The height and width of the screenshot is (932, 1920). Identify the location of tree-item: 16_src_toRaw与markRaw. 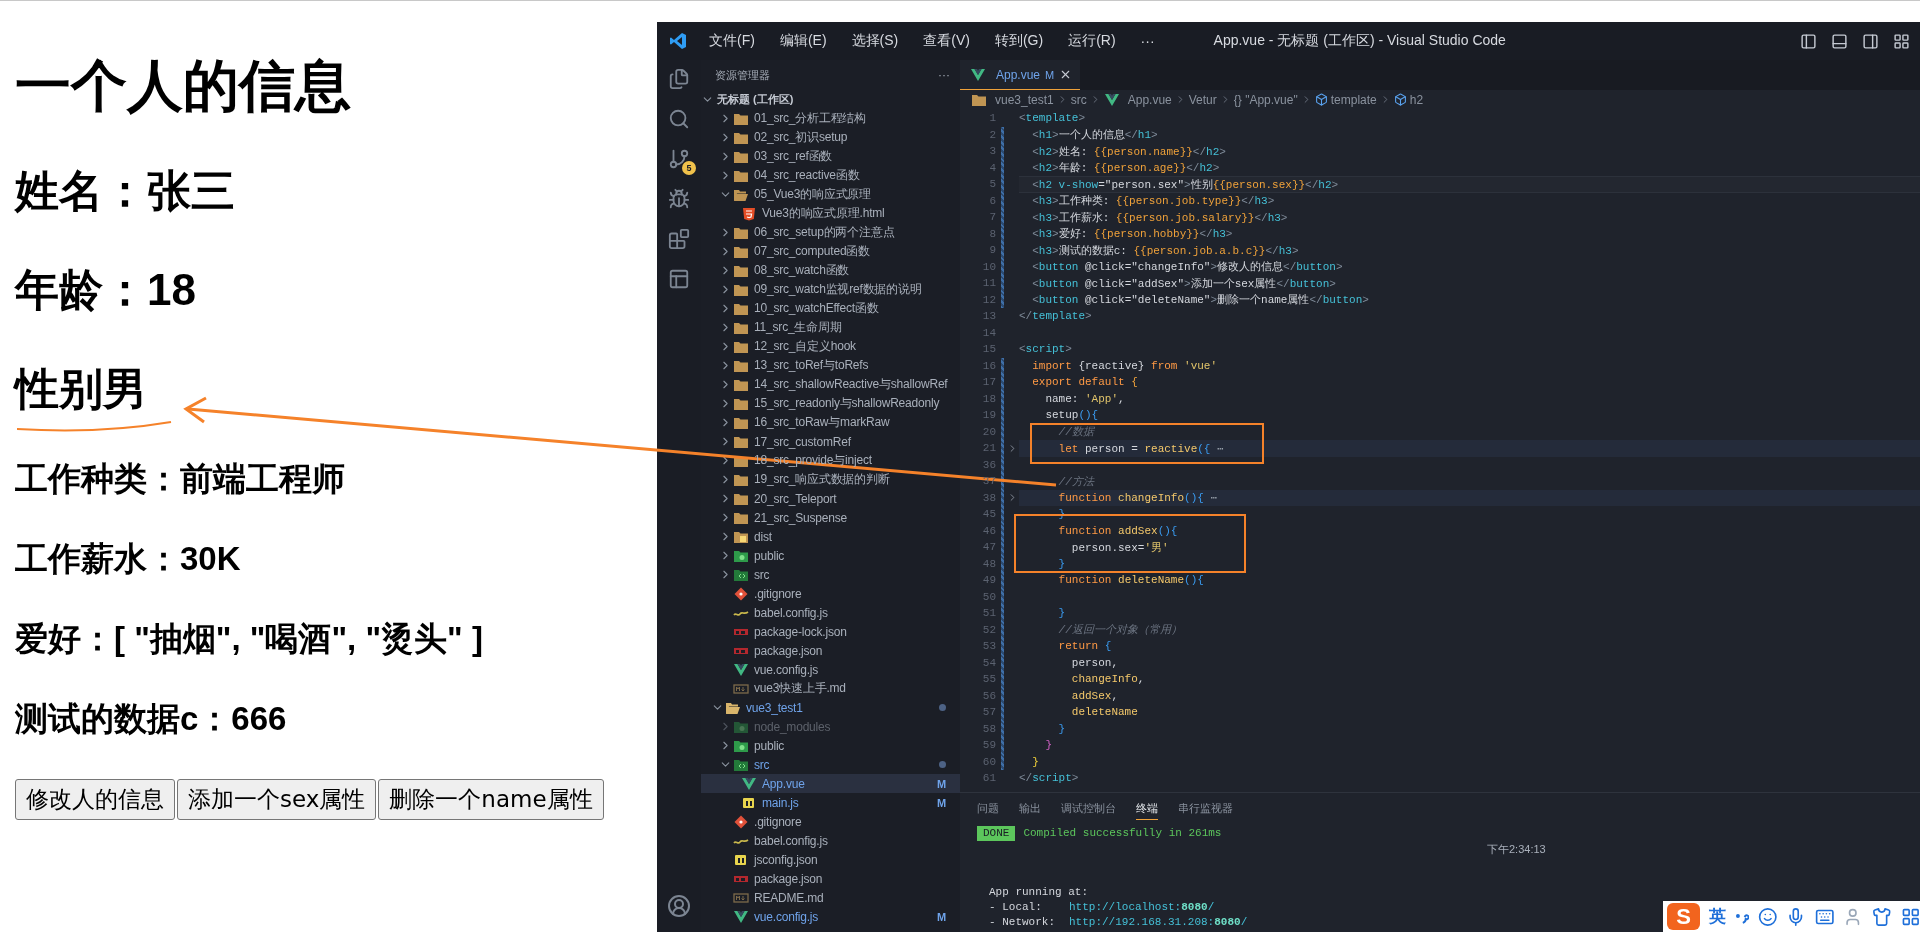
(830, 422).